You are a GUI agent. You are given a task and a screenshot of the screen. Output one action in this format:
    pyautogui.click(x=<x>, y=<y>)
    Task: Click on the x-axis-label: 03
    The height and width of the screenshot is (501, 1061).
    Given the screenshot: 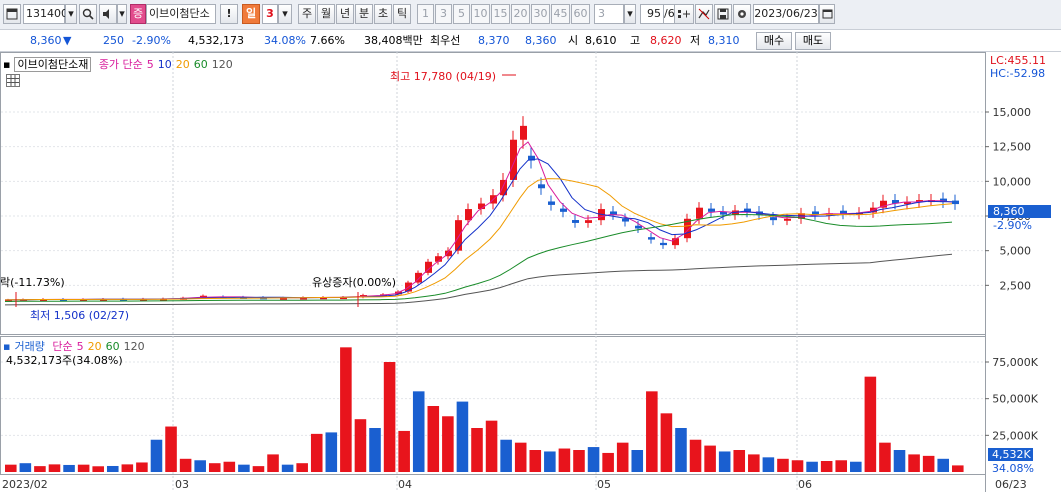 What is the action you would take?
    pyautogui.click(x=182, y=484)
    